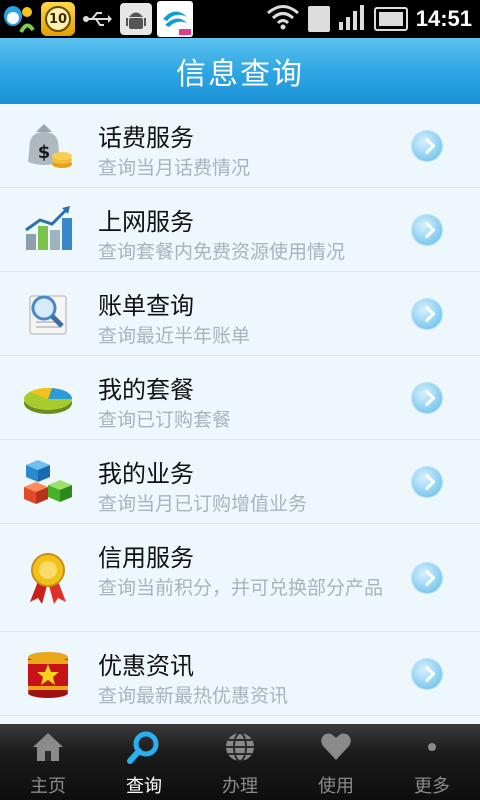 The image size is (480, 800). Describe the element at coordinates (146, 474) in the screenshot. I see `list-item-title: 我的业务` at that location.